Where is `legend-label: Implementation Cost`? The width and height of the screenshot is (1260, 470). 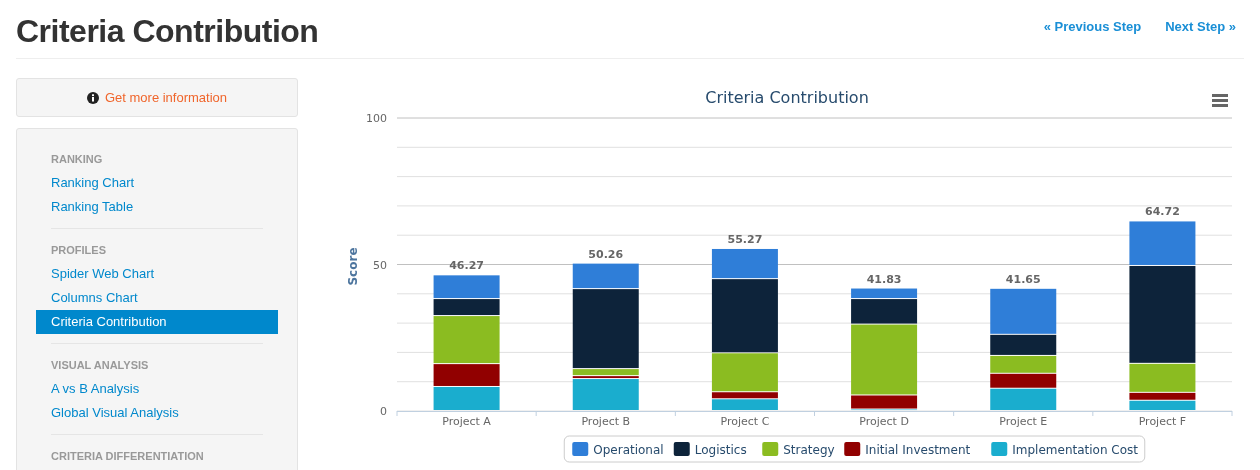
legend-label: Implementation Cost is located at coordinates (1075, 450).